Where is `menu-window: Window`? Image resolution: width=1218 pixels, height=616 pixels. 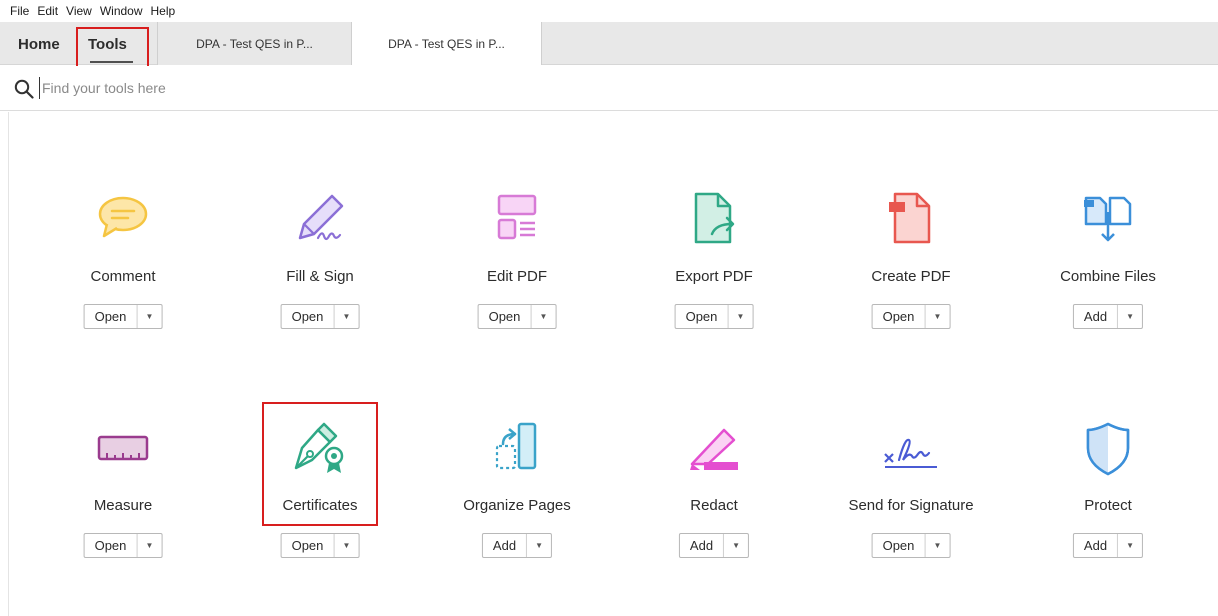
menu-window: Window is located at coordinates (121, 11).